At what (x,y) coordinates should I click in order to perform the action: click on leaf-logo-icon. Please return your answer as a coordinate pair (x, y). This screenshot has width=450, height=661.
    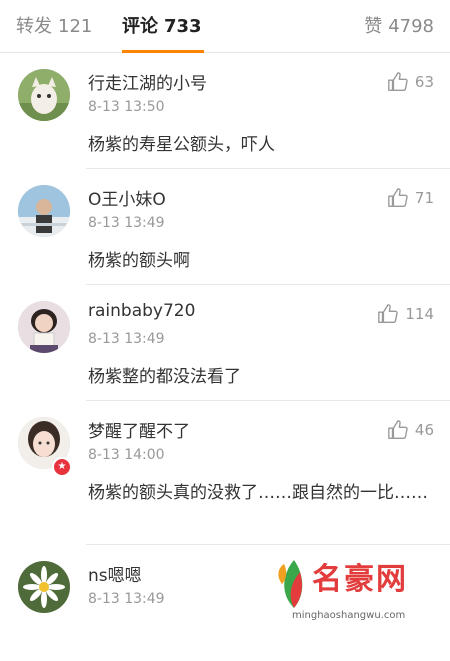
    Looking at the image, I should click on (290, 584).